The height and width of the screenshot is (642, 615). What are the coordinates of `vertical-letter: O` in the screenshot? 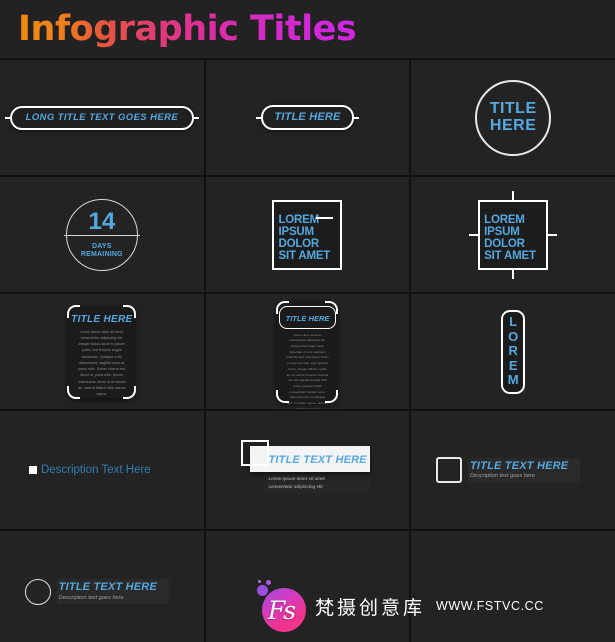 It's located at (513, 336).